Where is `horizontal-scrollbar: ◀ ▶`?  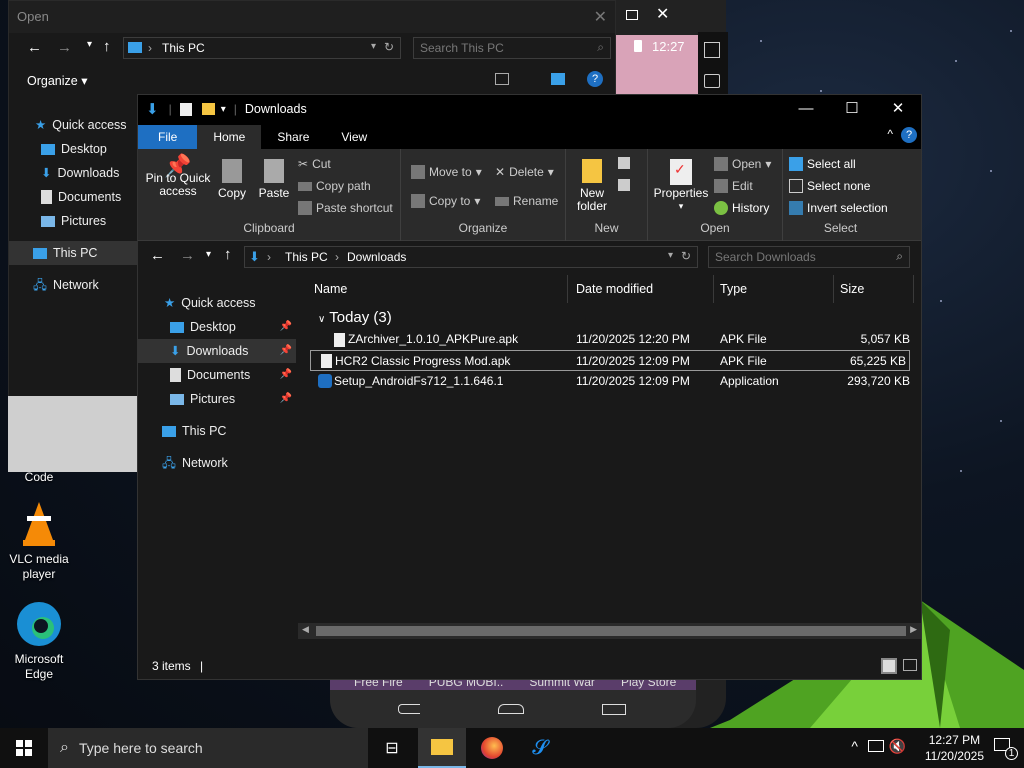 horizontal-scrollbar: ◀ ▶ is located at coordinates (609, 631).